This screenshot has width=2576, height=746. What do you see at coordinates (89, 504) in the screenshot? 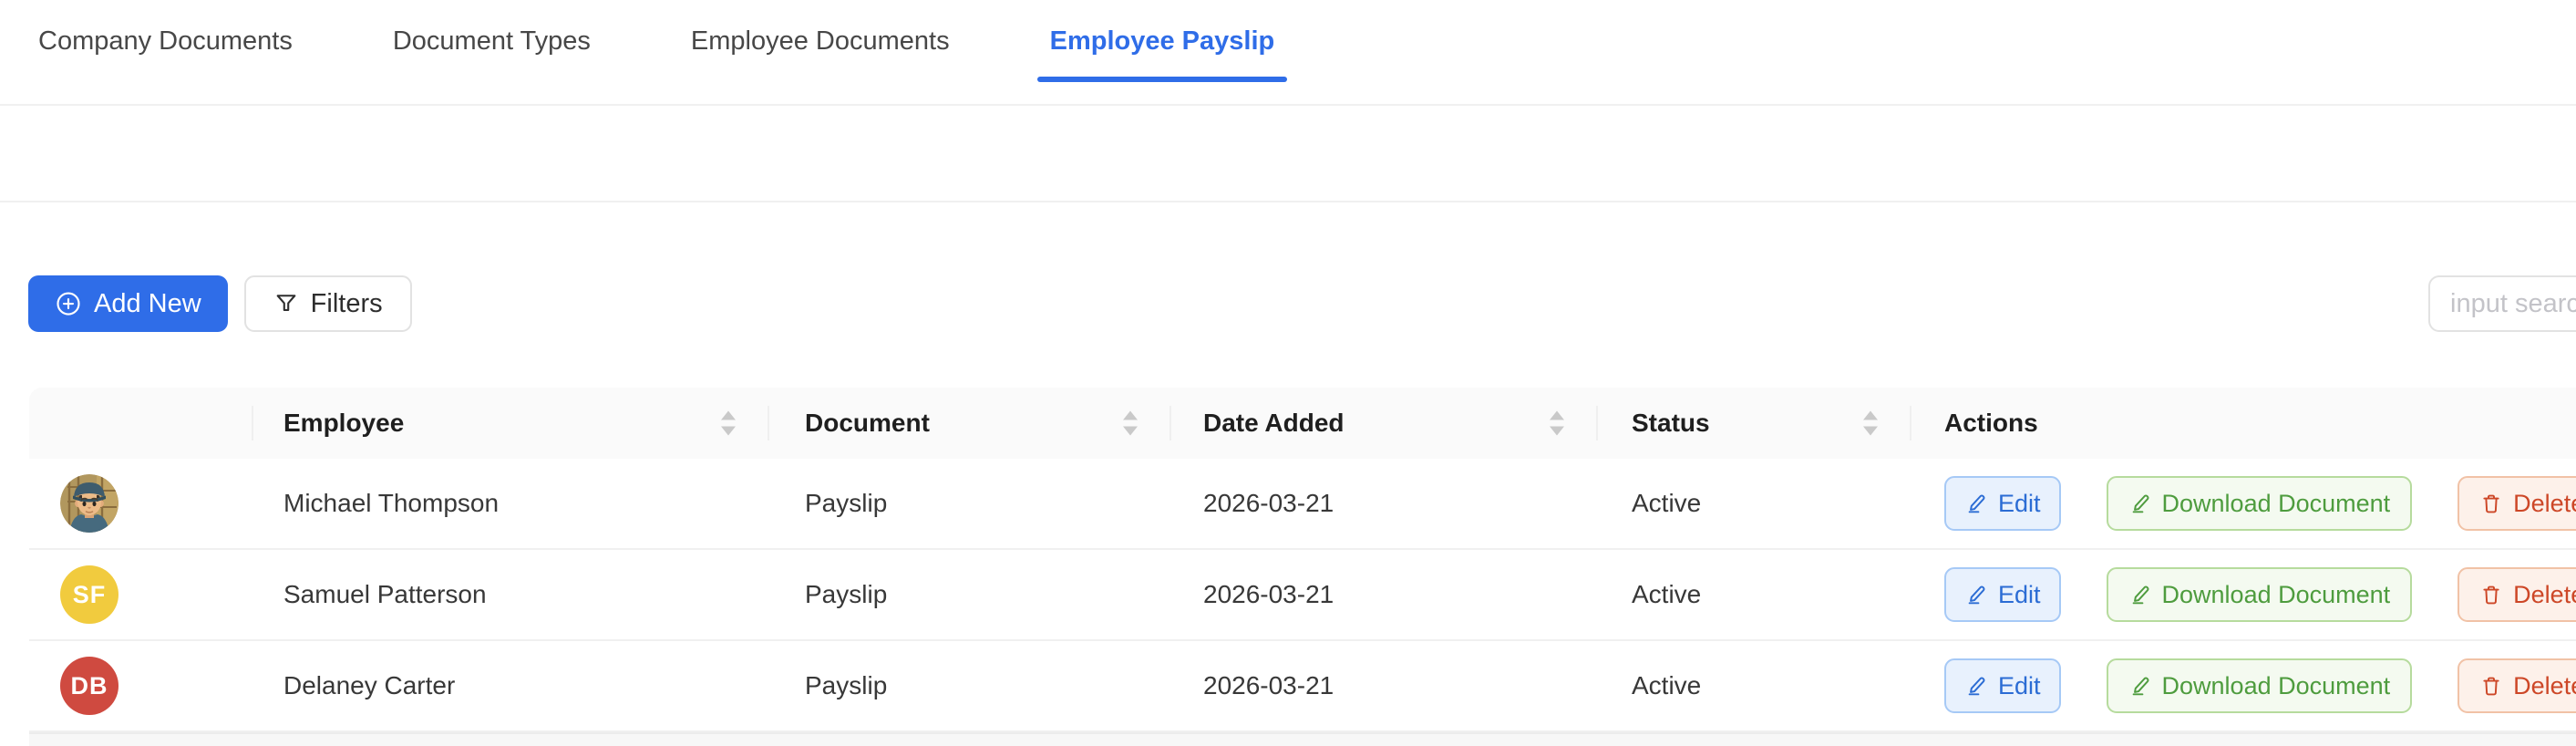
I see `employee-avatar-photo` at bounding box center [89, 504].